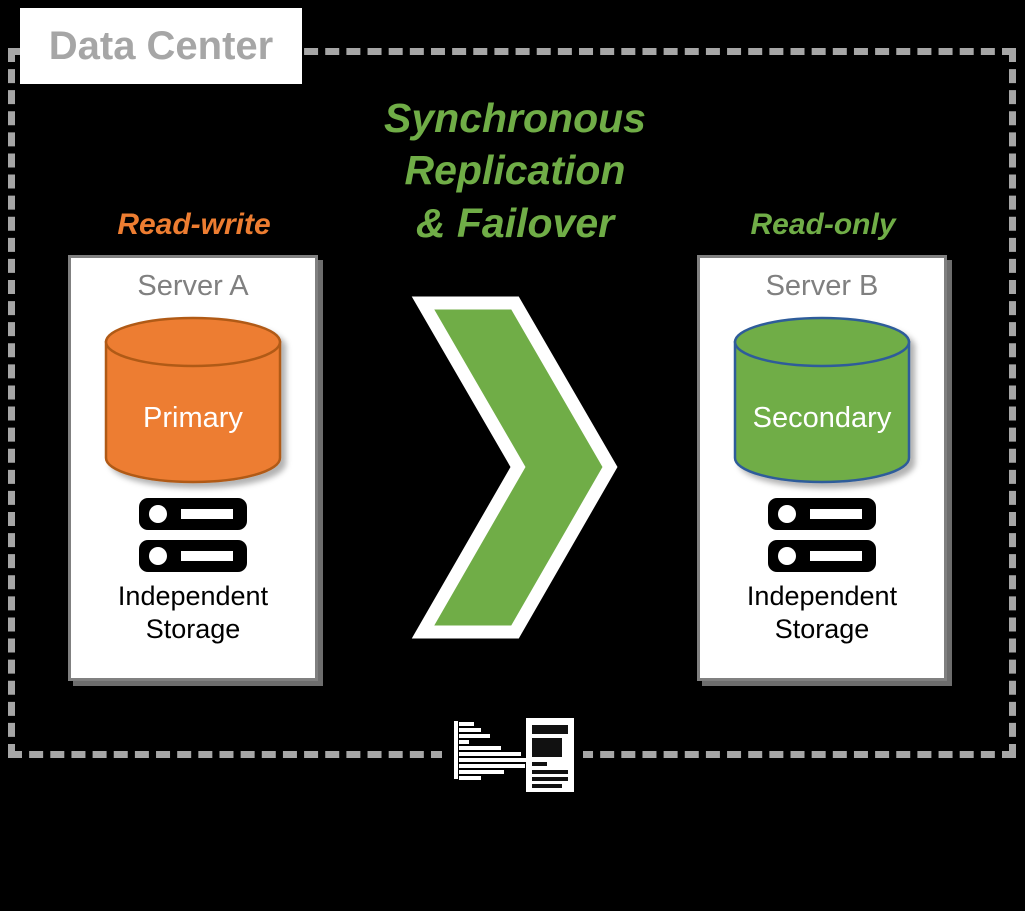  Describe the element at coordinates (515, 118) in the screenshot. I see `replication-title-line-1: Synchronous` at that location.